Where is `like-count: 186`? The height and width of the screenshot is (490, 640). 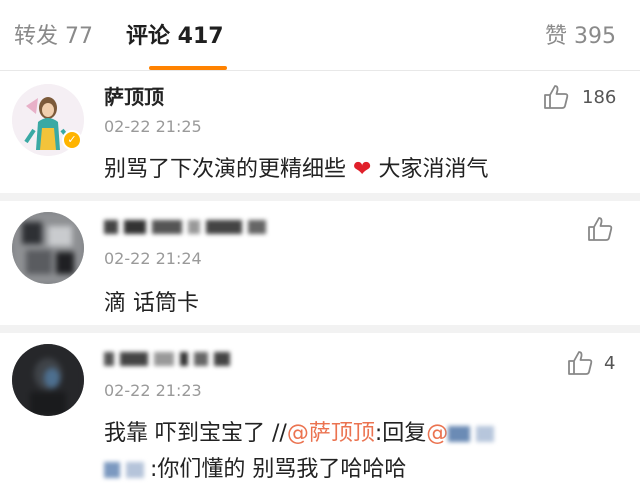
like-count: 186 is located at coordinates (599, 97).